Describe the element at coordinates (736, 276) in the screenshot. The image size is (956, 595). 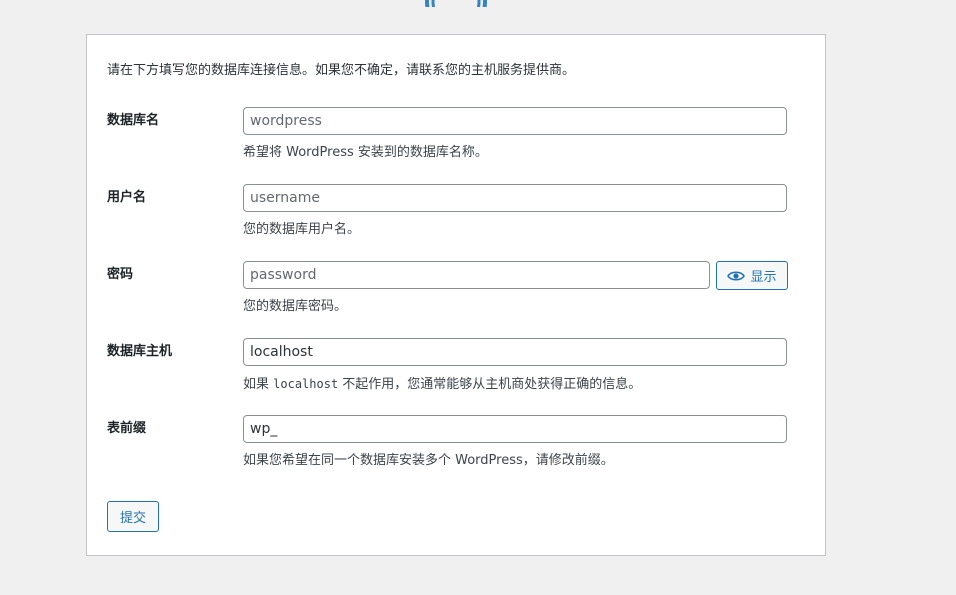
I see `eye-icon` at that location.